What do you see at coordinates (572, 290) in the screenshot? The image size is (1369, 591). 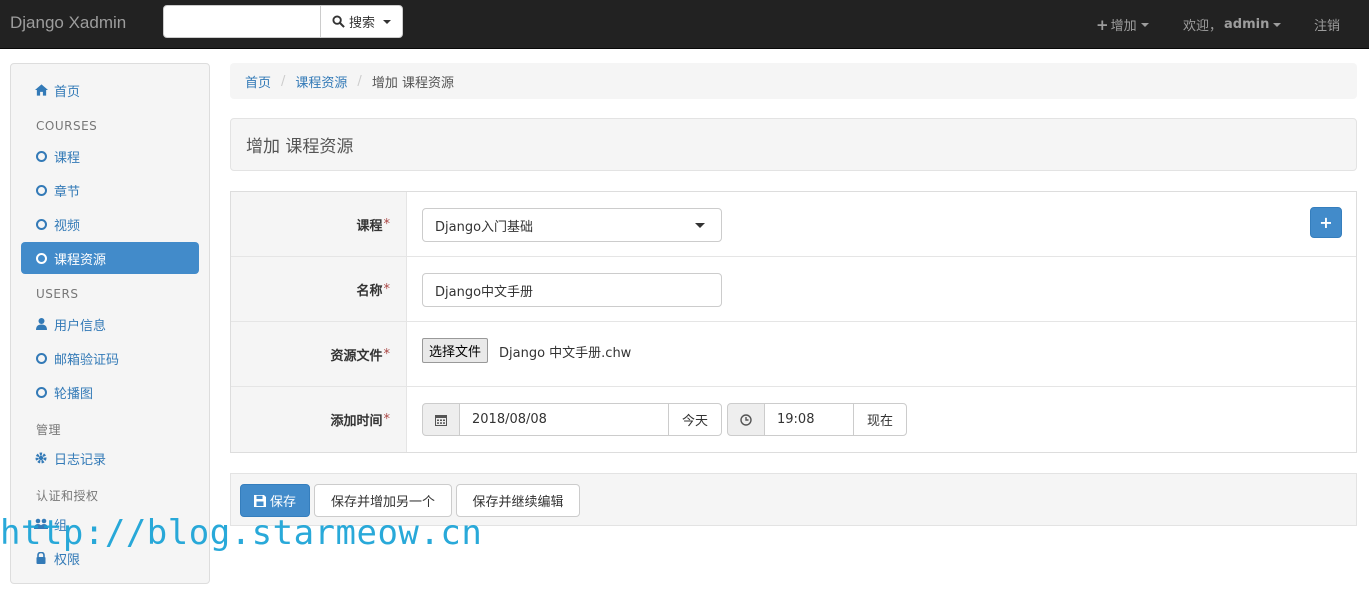 I see `name-input` at bounding box center [572, 290].